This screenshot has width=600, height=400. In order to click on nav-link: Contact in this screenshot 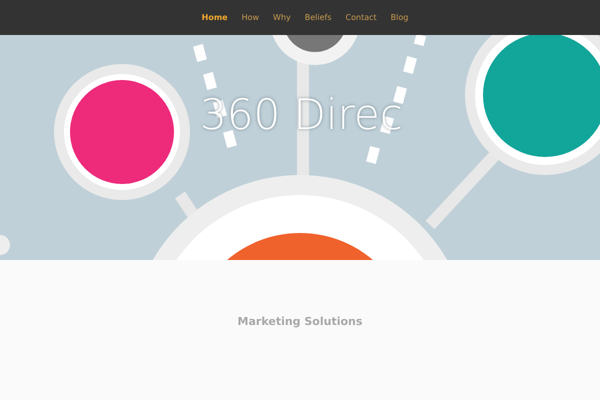, I will do `click(361, 17)`.